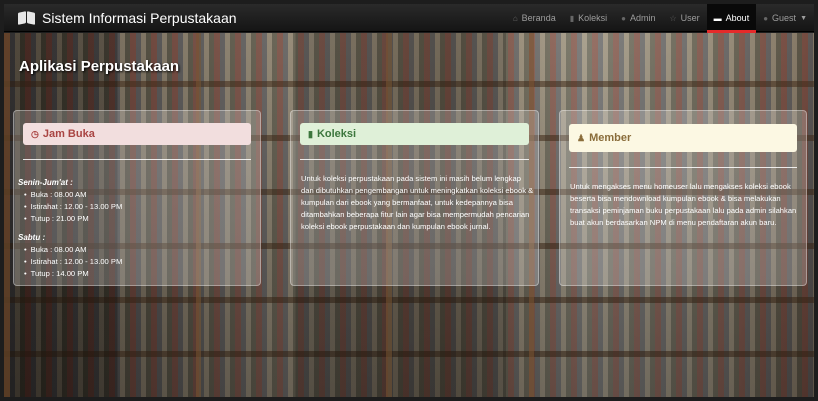 The image size is (818, 401). Describe the element at coordinates (538, 18) in the screenshot. I see `nav-label-beranda: Beranda` at that location.